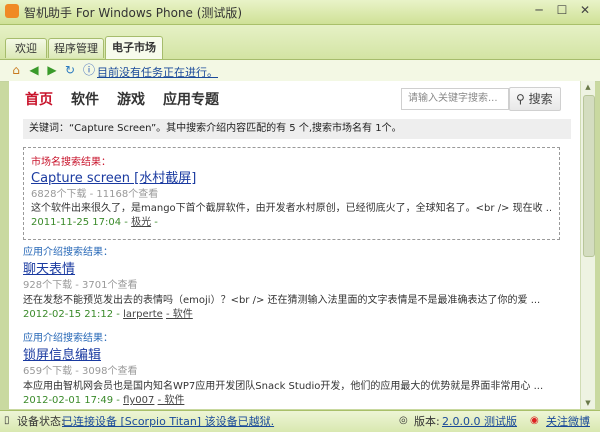  I want to click on result-date-line: 2011-11-25 17:04 - 极光 -, so click(94, 220).